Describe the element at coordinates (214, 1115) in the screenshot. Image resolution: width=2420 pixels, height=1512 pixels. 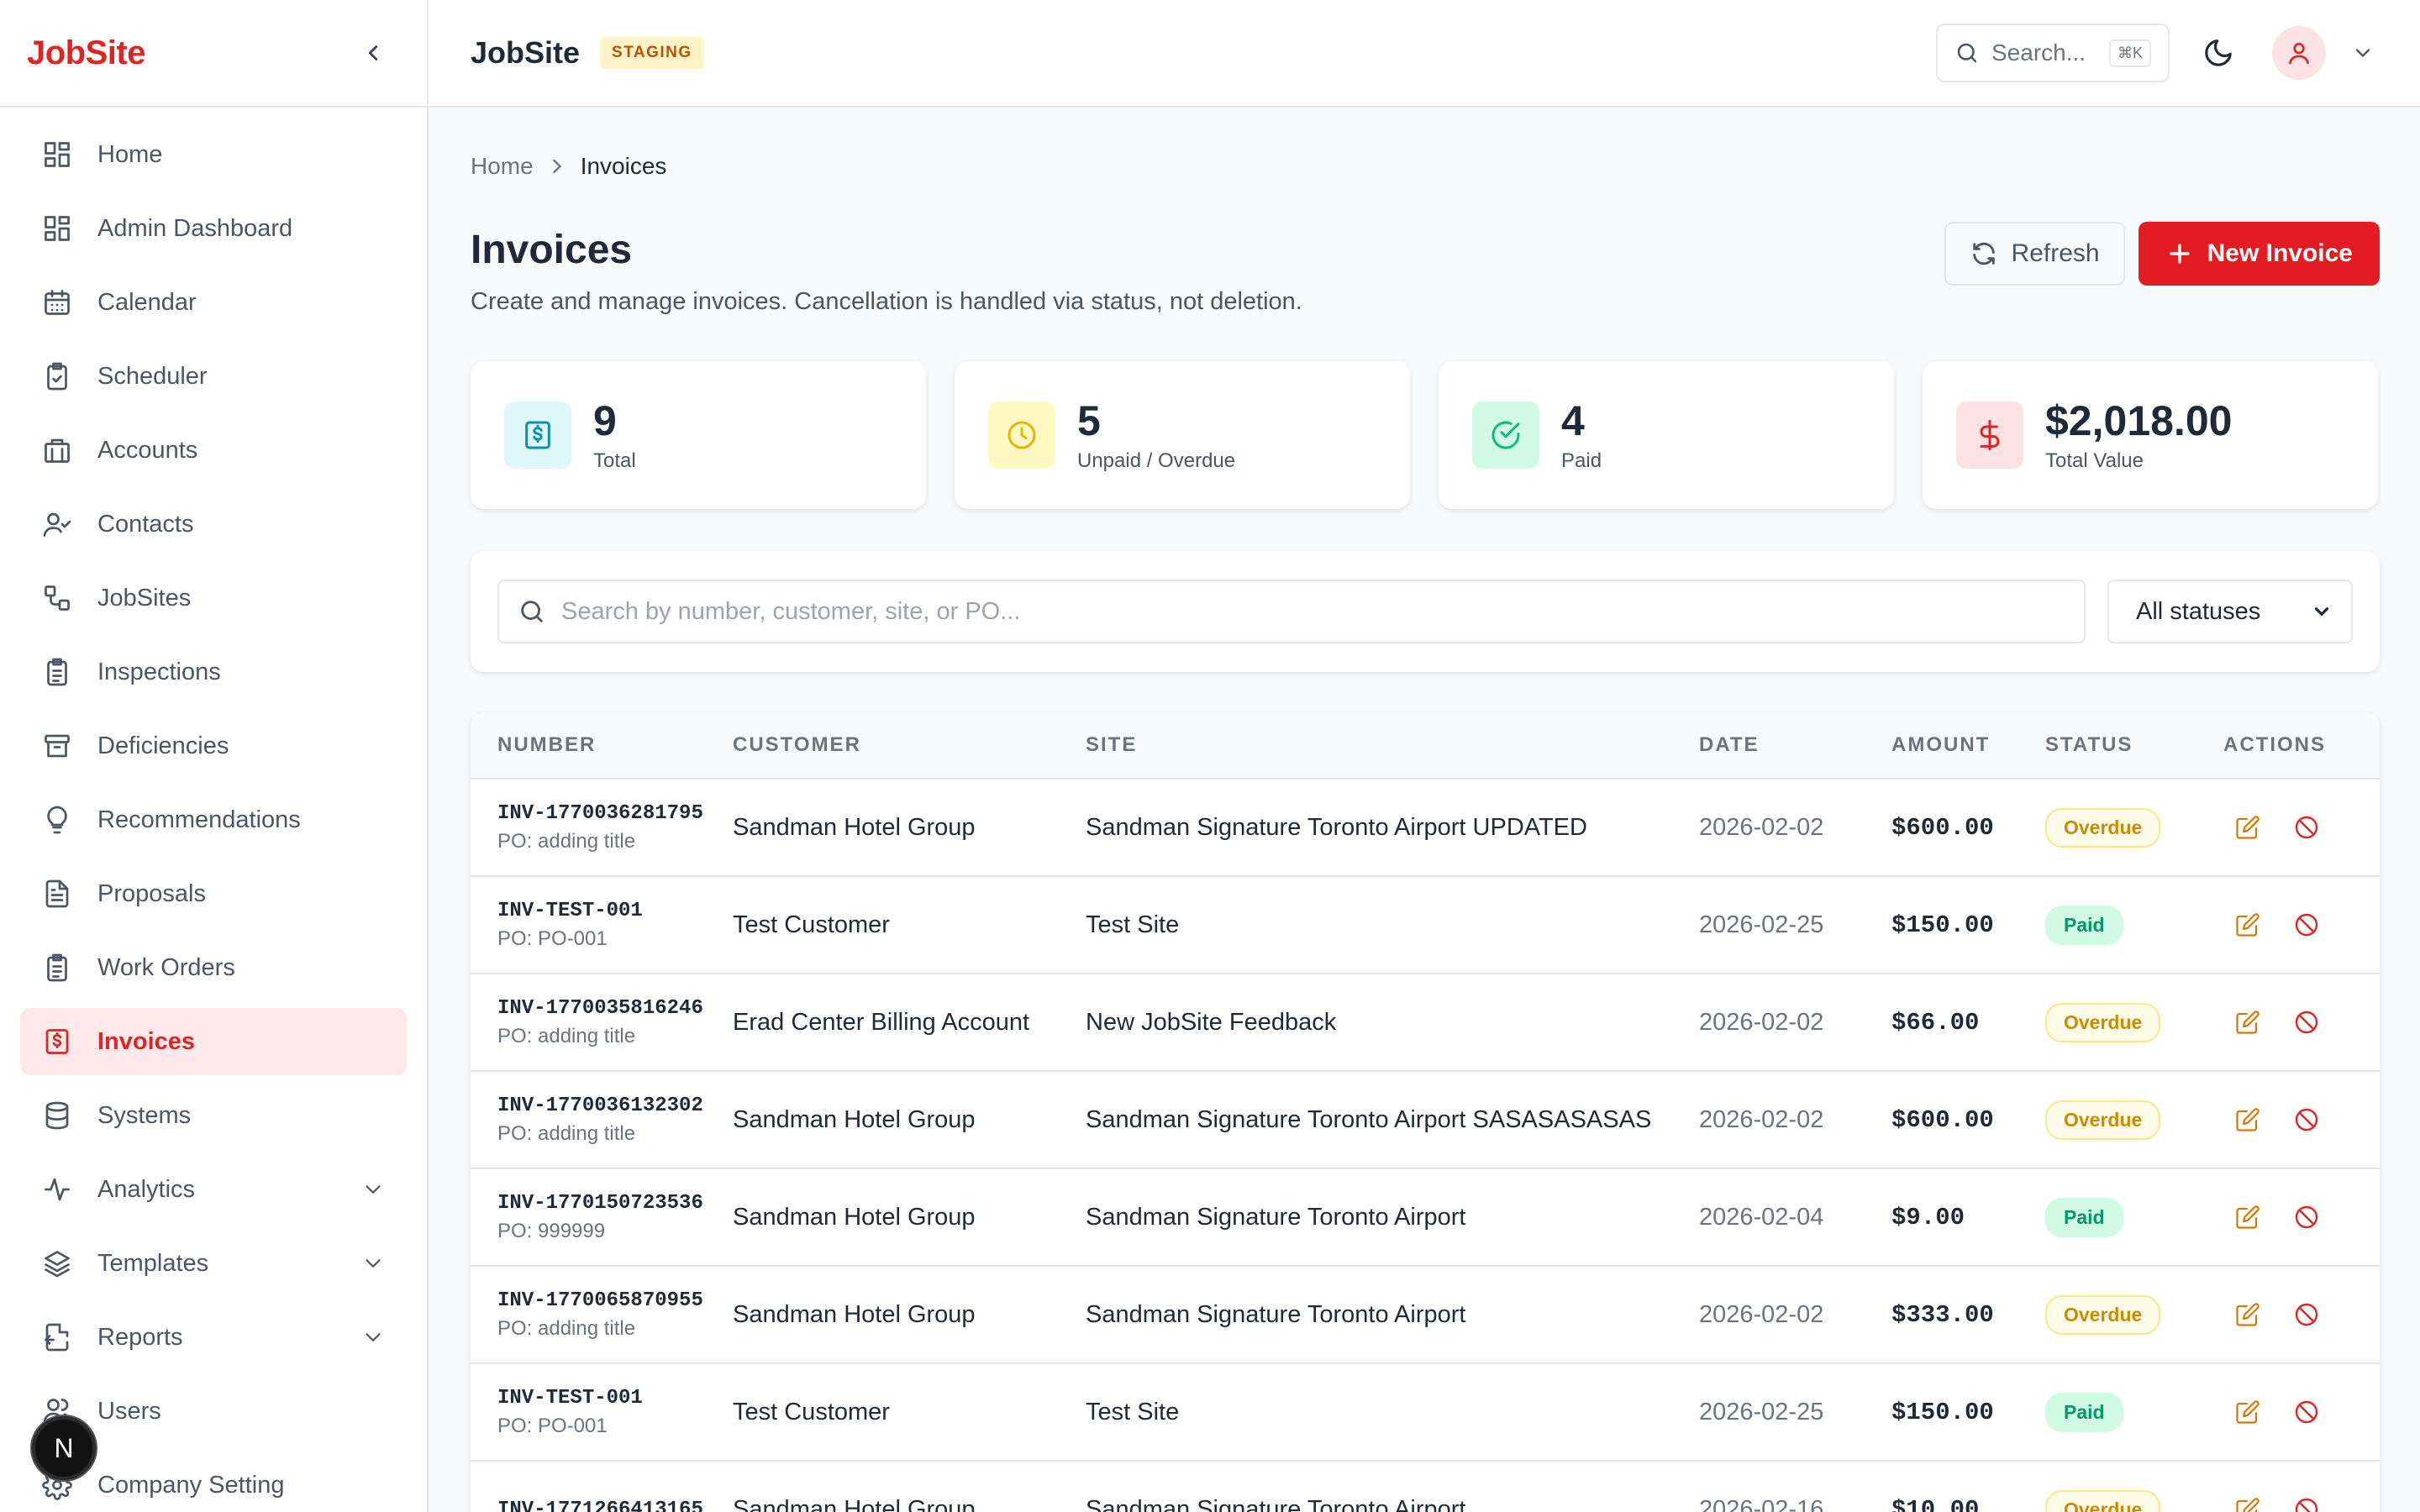
I see `sidebar-item-systems: Systems` at that location.